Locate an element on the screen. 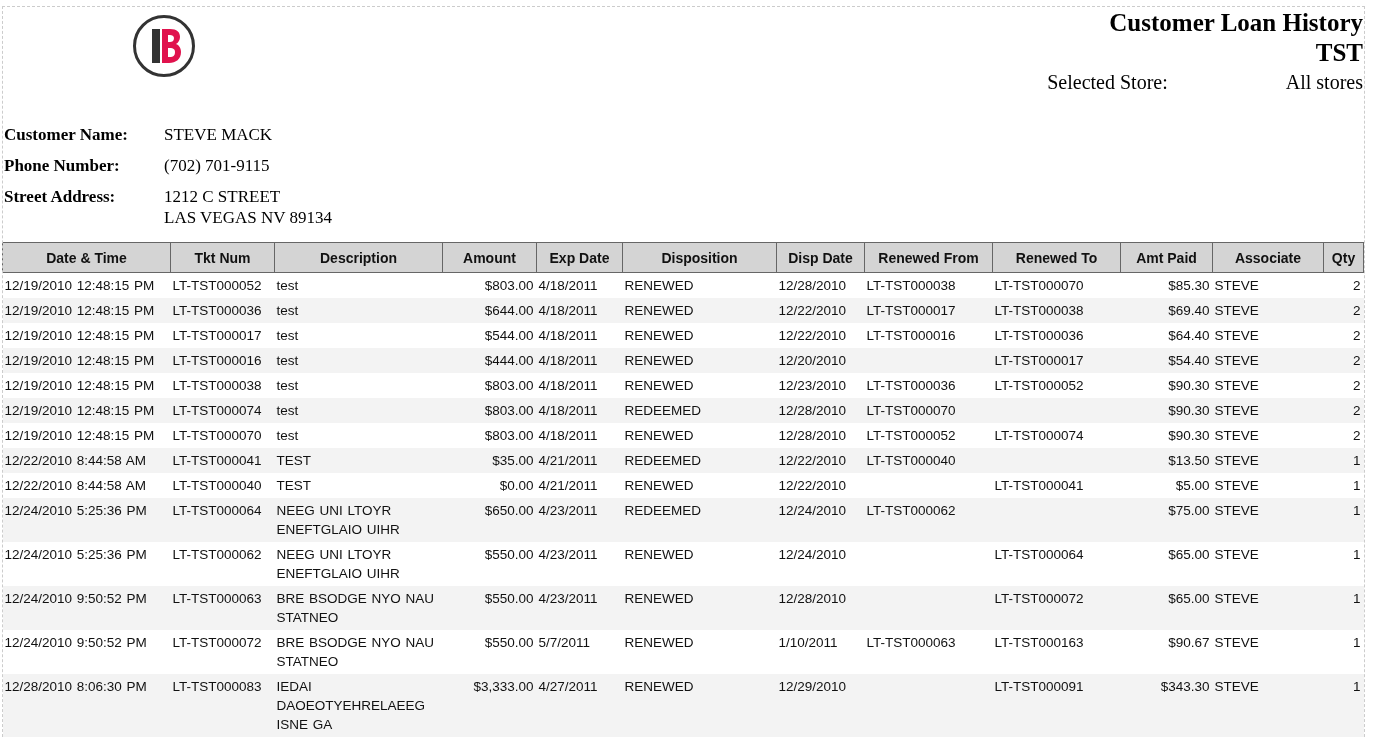 Image resolution: width=1387 pixels, height=738 pixels. table-cell: 4/21/2011 is located at coordinates (568, 460).